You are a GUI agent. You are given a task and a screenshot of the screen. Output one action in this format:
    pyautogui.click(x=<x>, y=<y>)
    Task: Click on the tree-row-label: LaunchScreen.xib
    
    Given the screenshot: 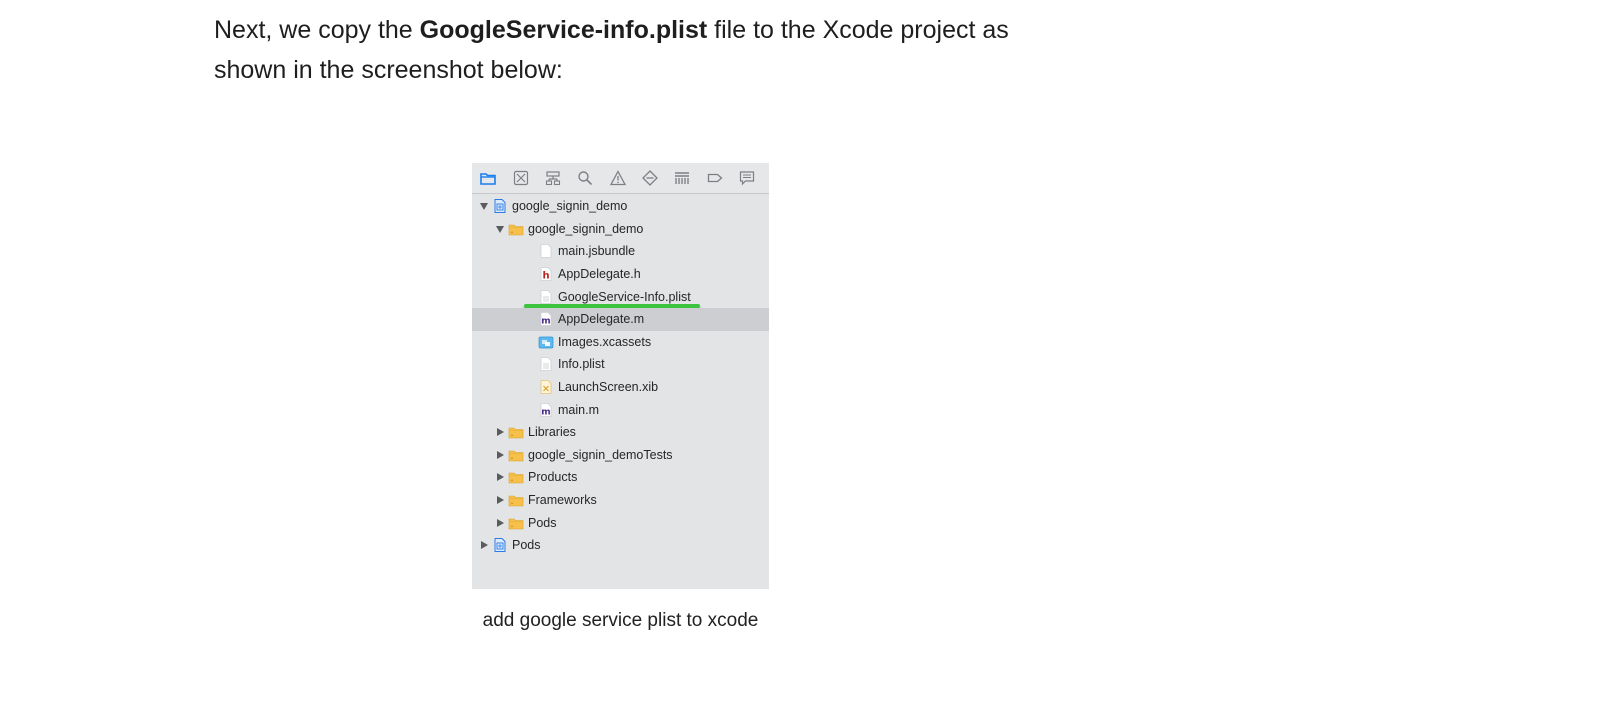 What is the action you would take?
    pyautogui.click(x=608, y=387)
    